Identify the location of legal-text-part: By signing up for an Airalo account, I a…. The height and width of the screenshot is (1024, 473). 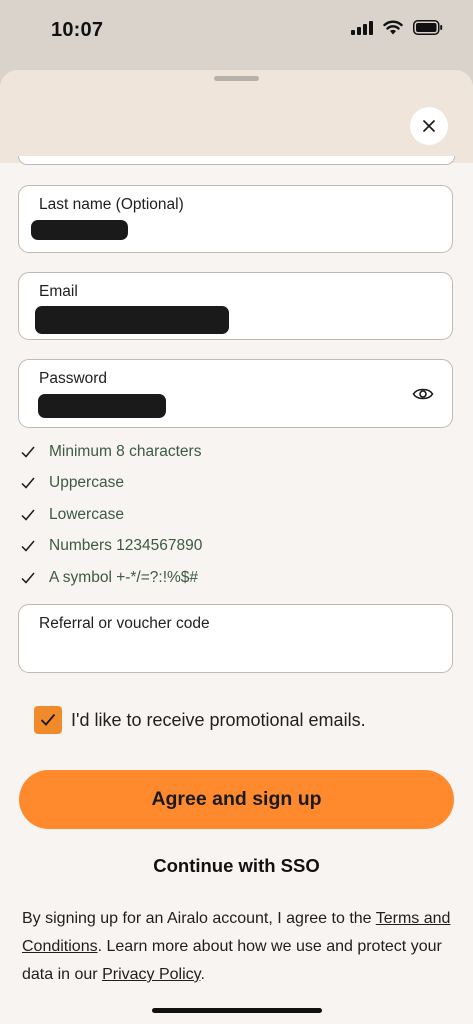
(199, 918).